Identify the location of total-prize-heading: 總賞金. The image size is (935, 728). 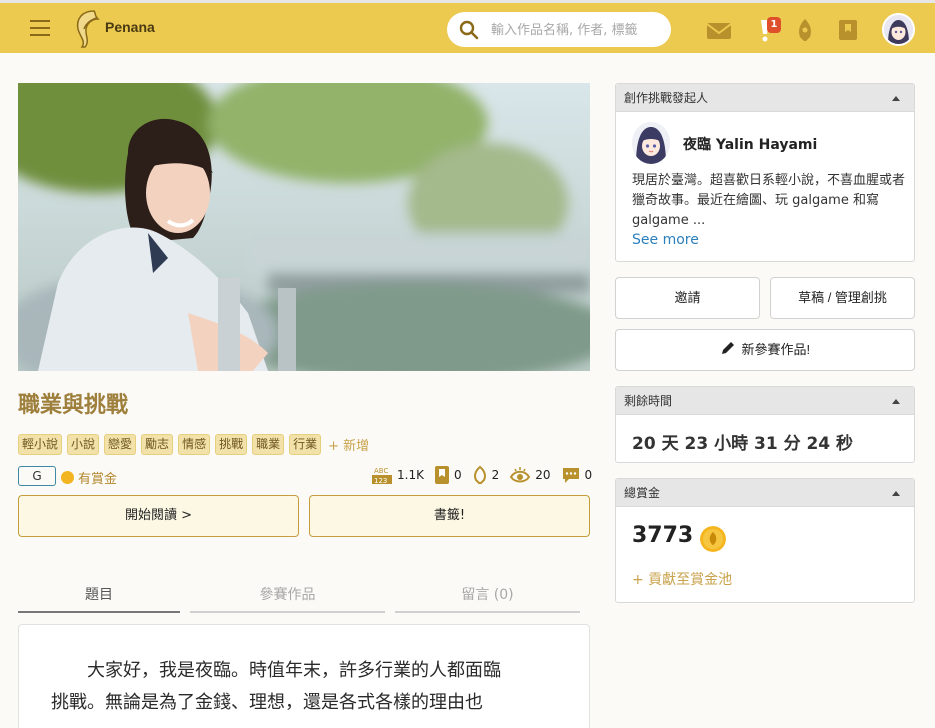
(642, 493).